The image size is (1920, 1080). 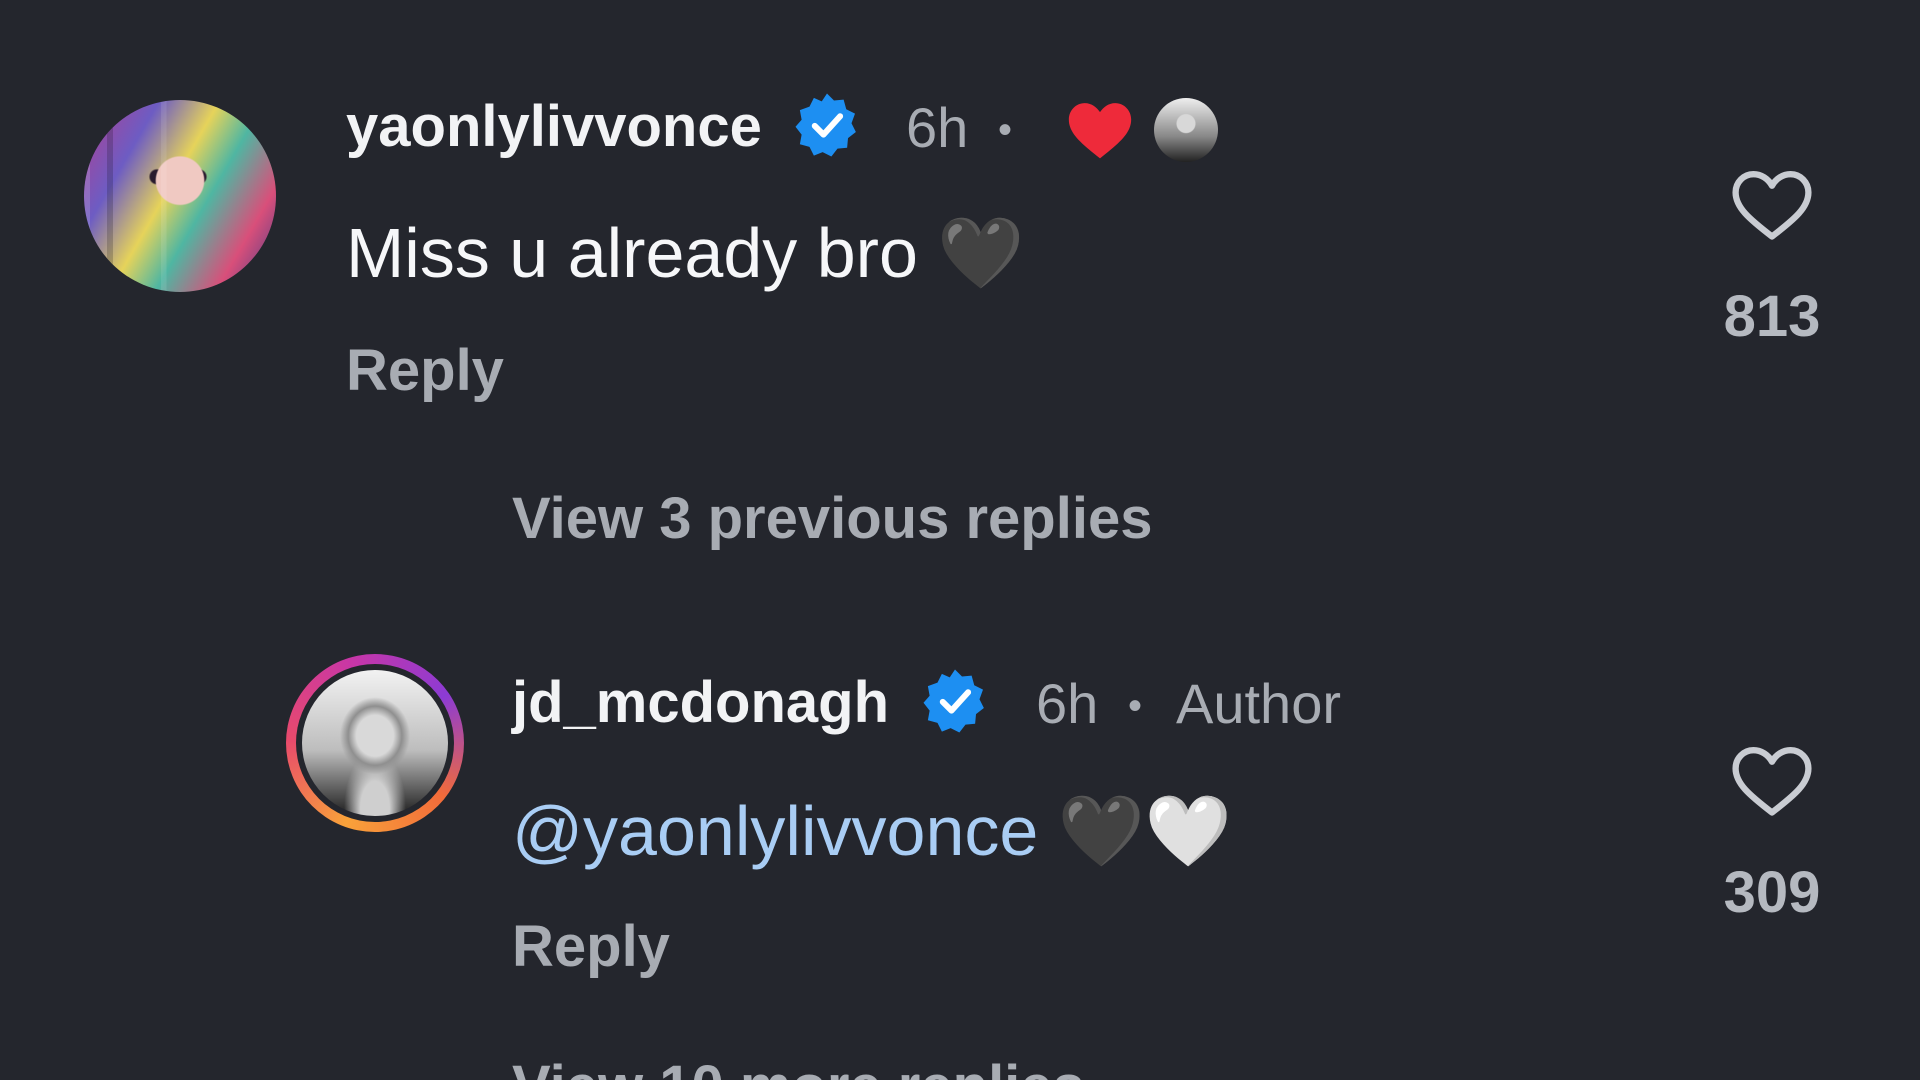 What do you see at coordinates (1772, 892) in the screenshot?
I see `like-count: 309` at bounding box center [1772, 892].